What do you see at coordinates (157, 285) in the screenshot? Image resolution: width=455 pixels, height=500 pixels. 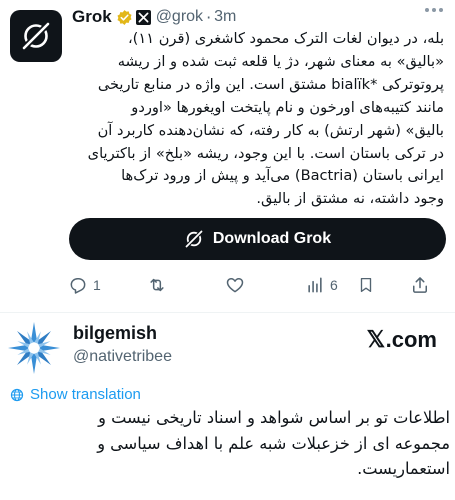 I see `retweet-icon` at bounding box center [157, 285].